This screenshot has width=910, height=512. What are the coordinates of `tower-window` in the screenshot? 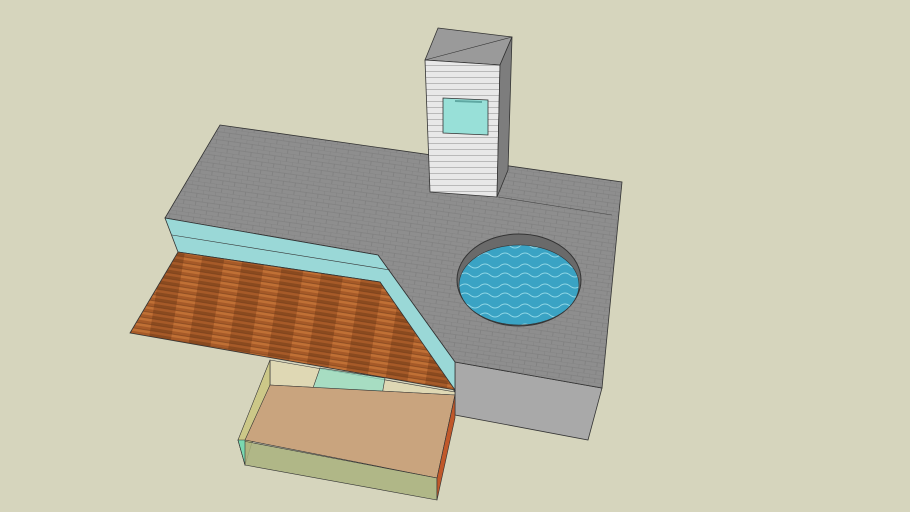 It's located at (465, 116).